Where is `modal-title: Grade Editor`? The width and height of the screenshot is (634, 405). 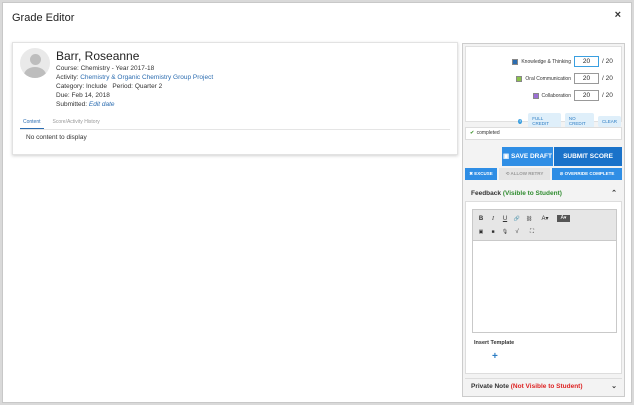 modal-title: Grade Editor is located at coordinates (43, 18).